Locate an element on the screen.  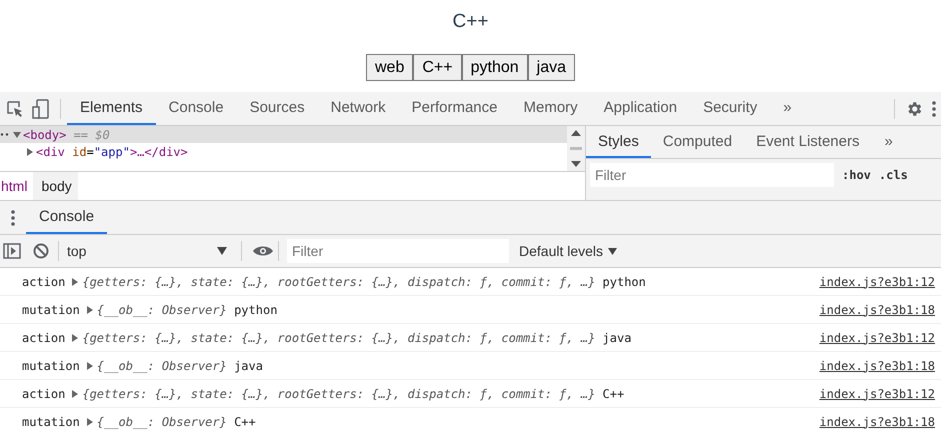
levels-dropdown: Default levels is located at coordinates (561, 251).